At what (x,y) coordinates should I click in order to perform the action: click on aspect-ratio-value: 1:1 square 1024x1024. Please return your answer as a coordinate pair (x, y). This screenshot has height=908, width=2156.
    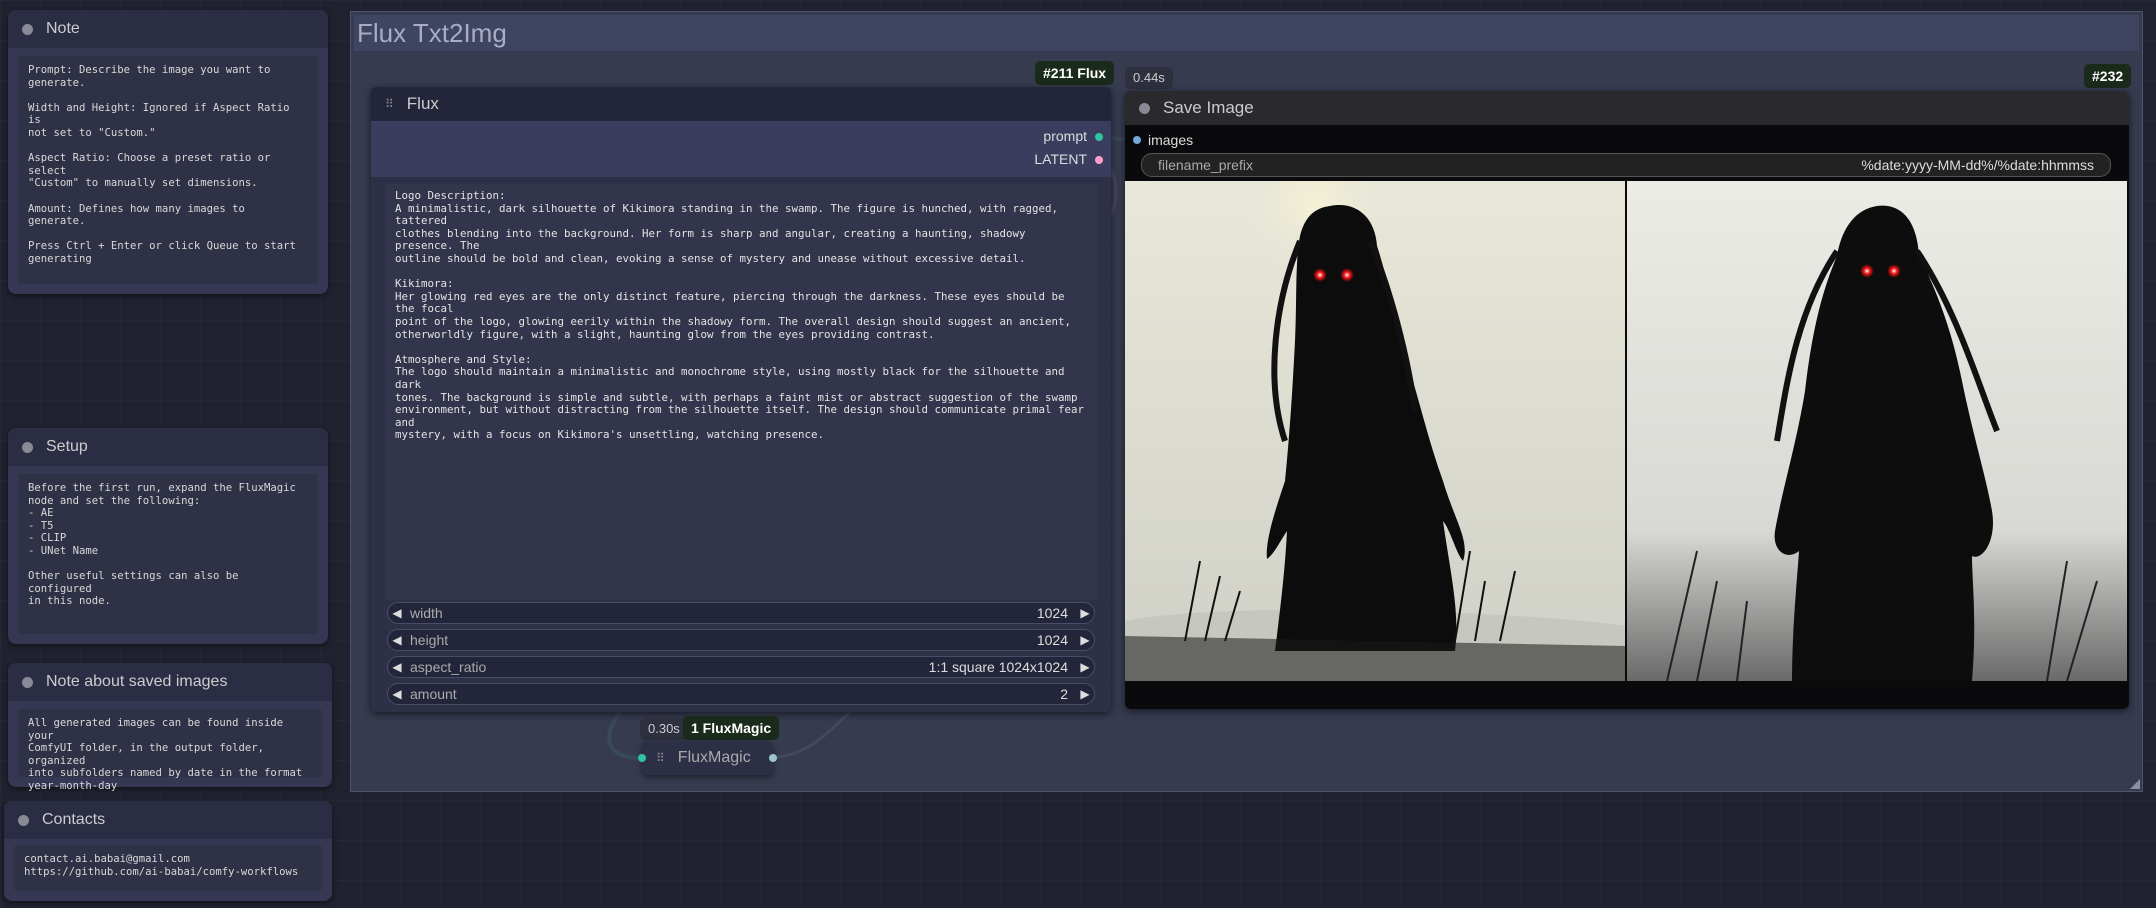
    Looking at the image, I should click on (998, 667).